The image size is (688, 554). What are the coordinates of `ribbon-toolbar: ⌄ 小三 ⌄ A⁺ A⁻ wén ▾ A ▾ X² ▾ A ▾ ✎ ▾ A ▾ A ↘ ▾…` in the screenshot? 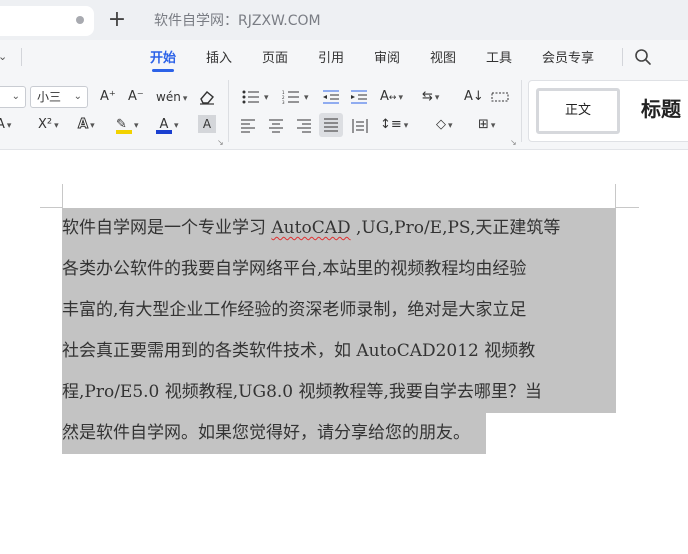 It's located at (344, 112).